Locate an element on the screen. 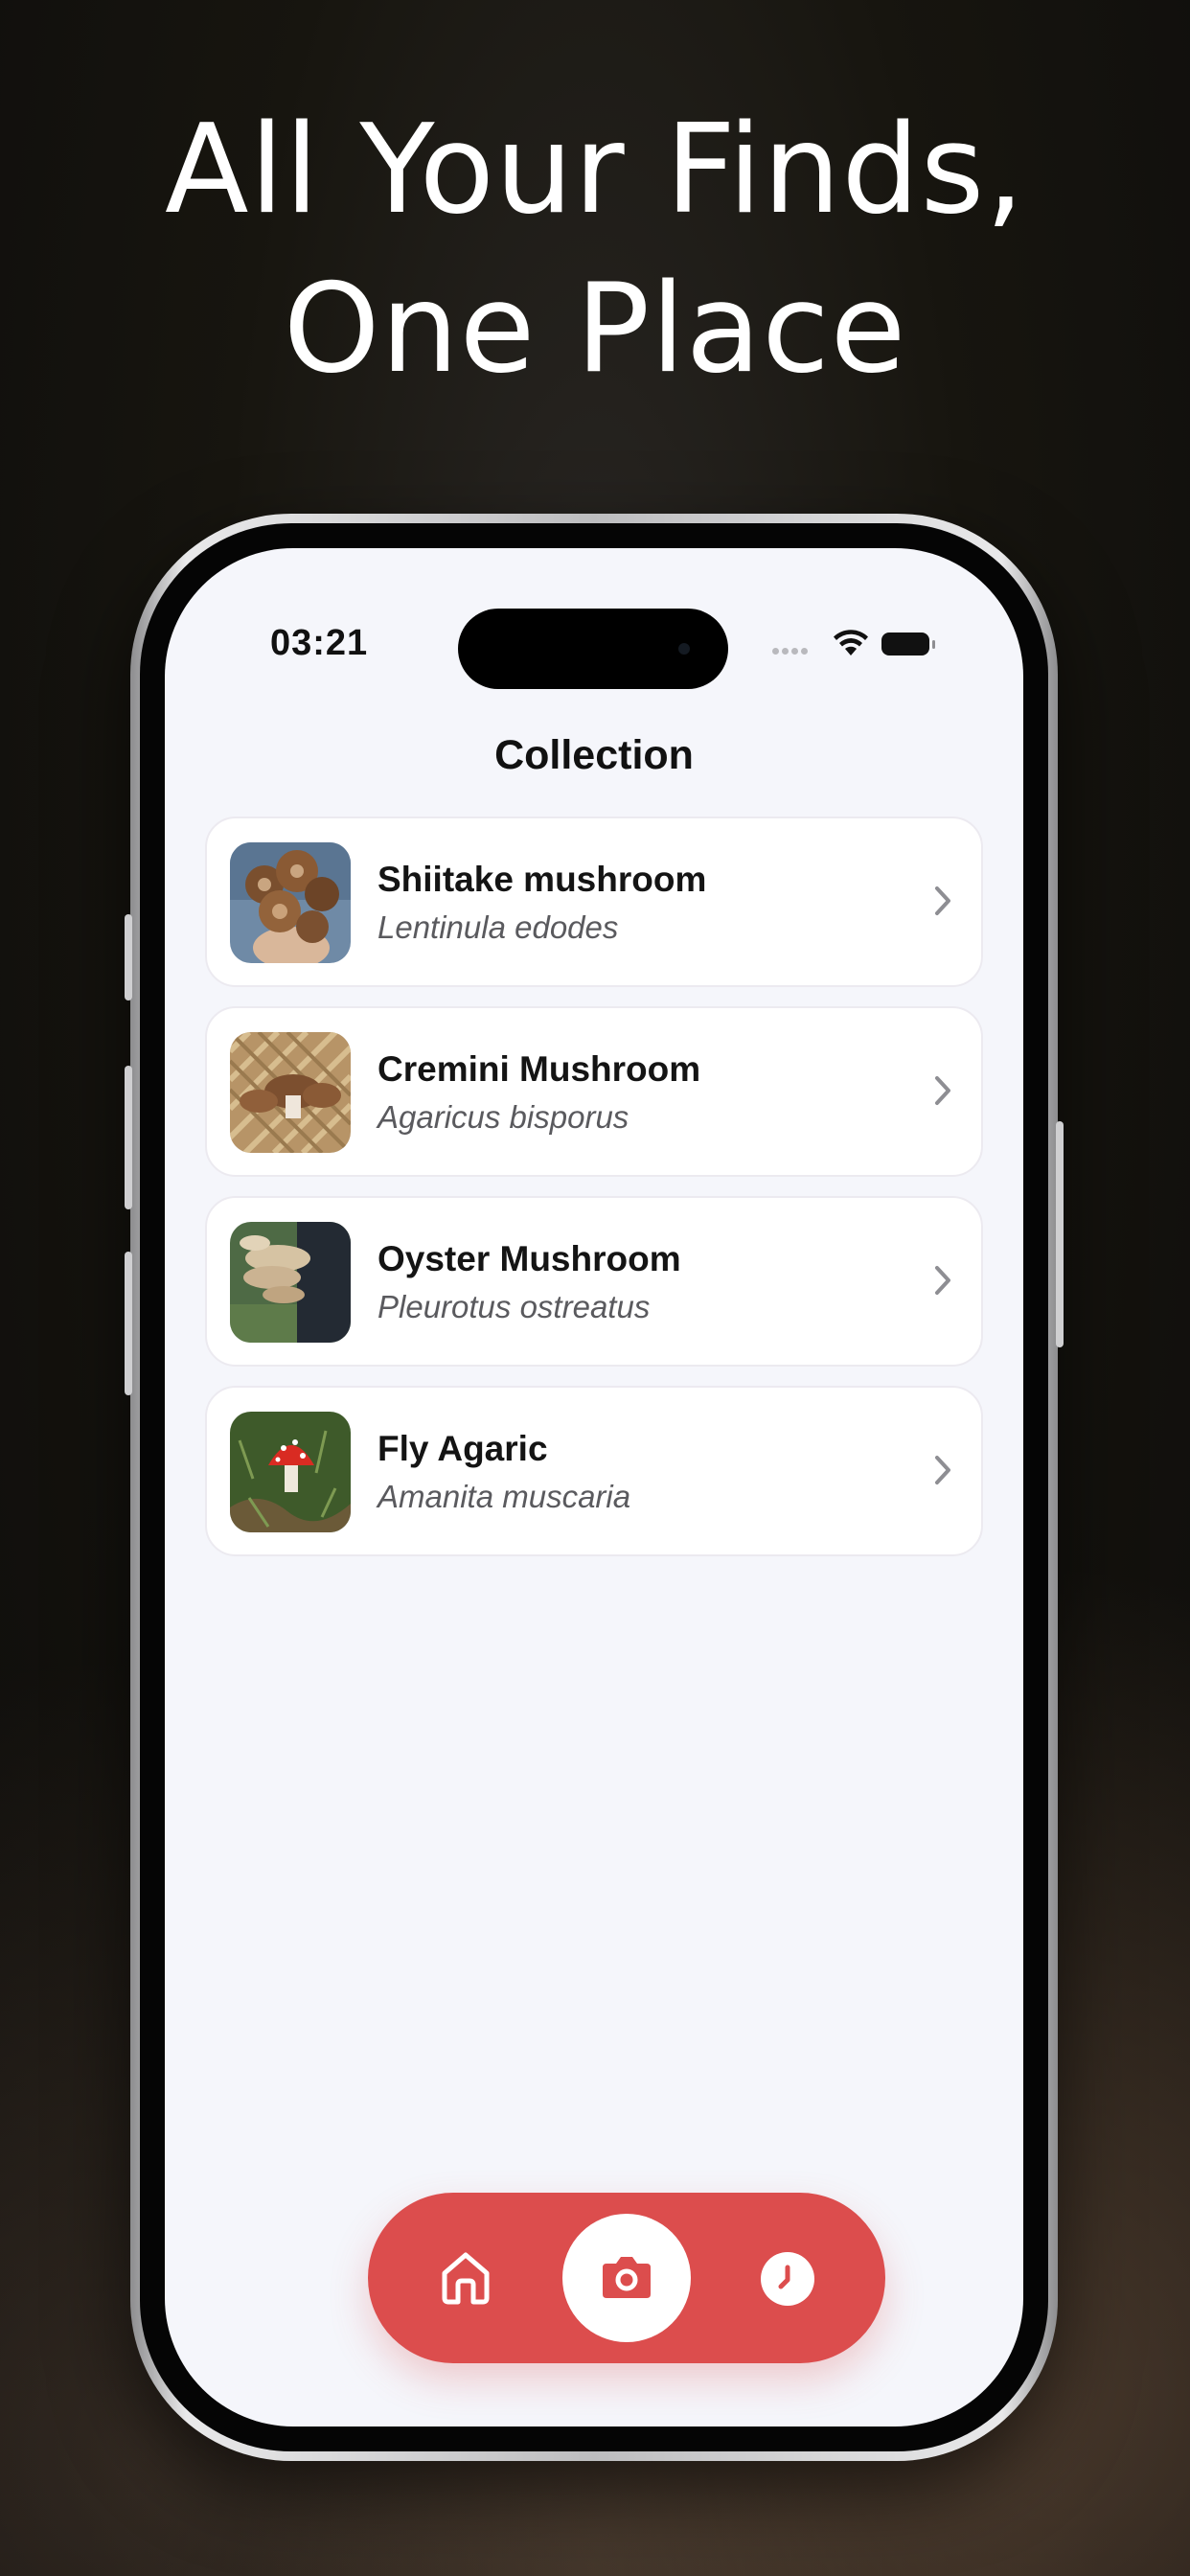  item-scientific-name: Lentinula edodes is located at coordinates (499, 927).